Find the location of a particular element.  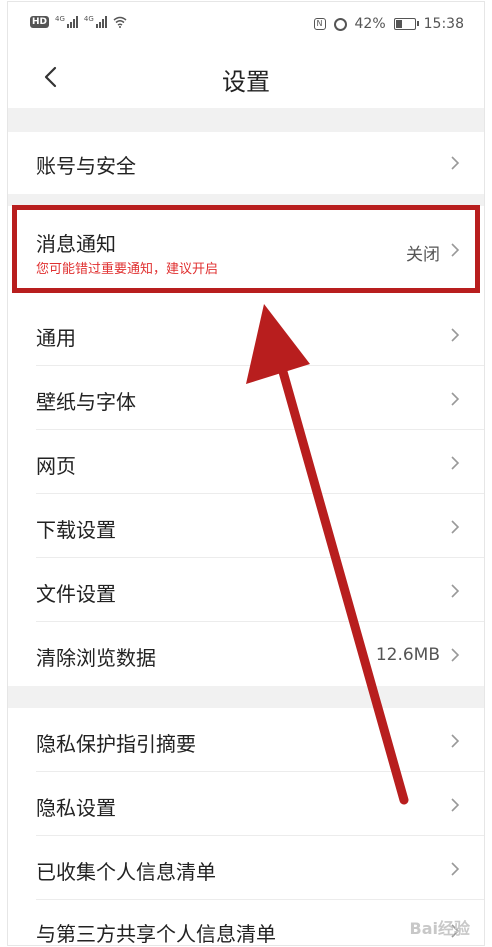

battery-percent: 42% is located at coordinates (370, 24).